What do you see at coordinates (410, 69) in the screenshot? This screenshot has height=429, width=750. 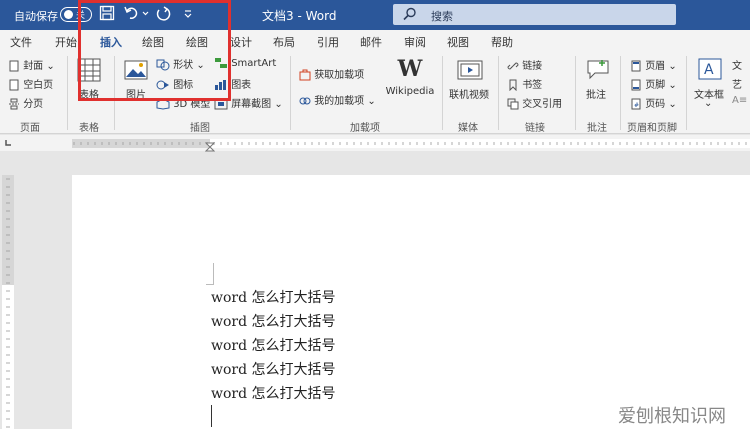 I see `wikipedia-icon: W` at bounding box center [410, 69].